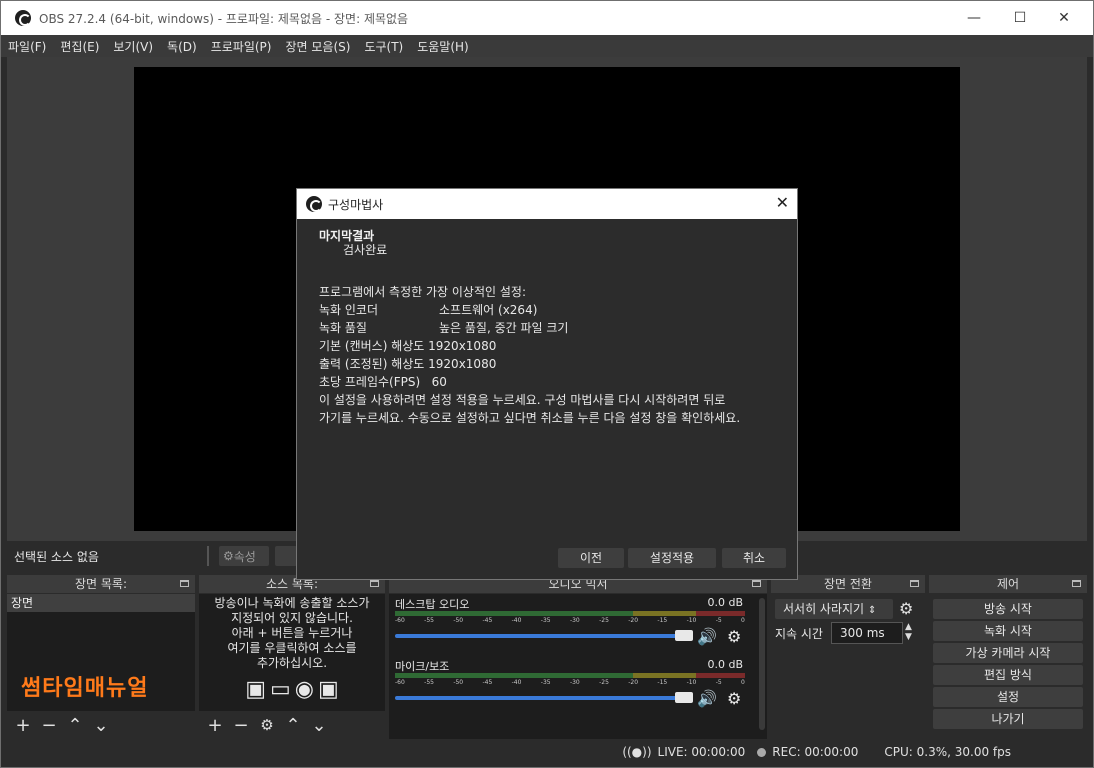 The image size is (1094, 768). What do you see at coordinates (908, 632) in the screenshot?
I see `duration-spinner: ▲ ▼` at bounding box center [908, 632].